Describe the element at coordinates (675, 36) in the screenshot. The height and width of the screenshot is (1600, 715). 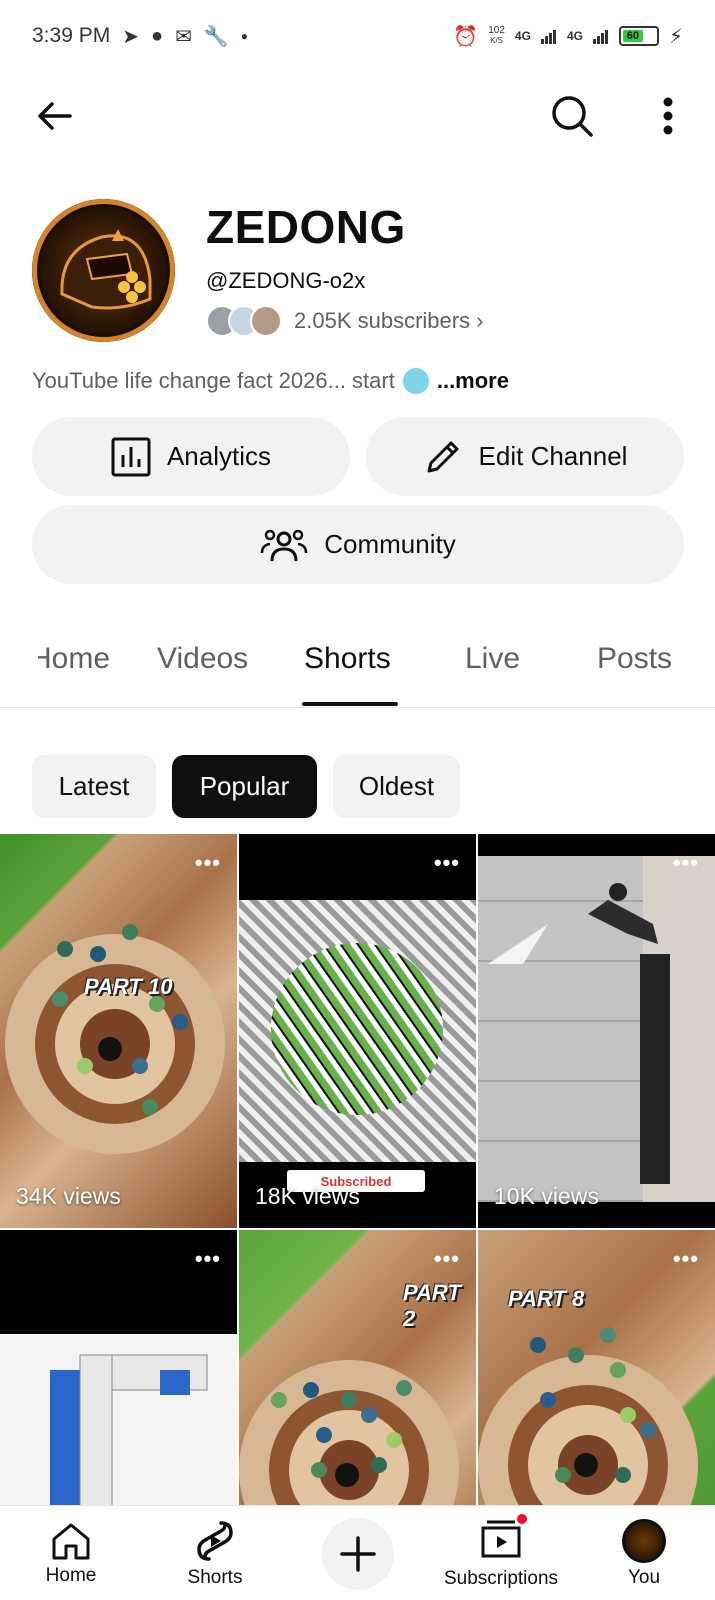
I see `charging-icon: ⚡` at that location.